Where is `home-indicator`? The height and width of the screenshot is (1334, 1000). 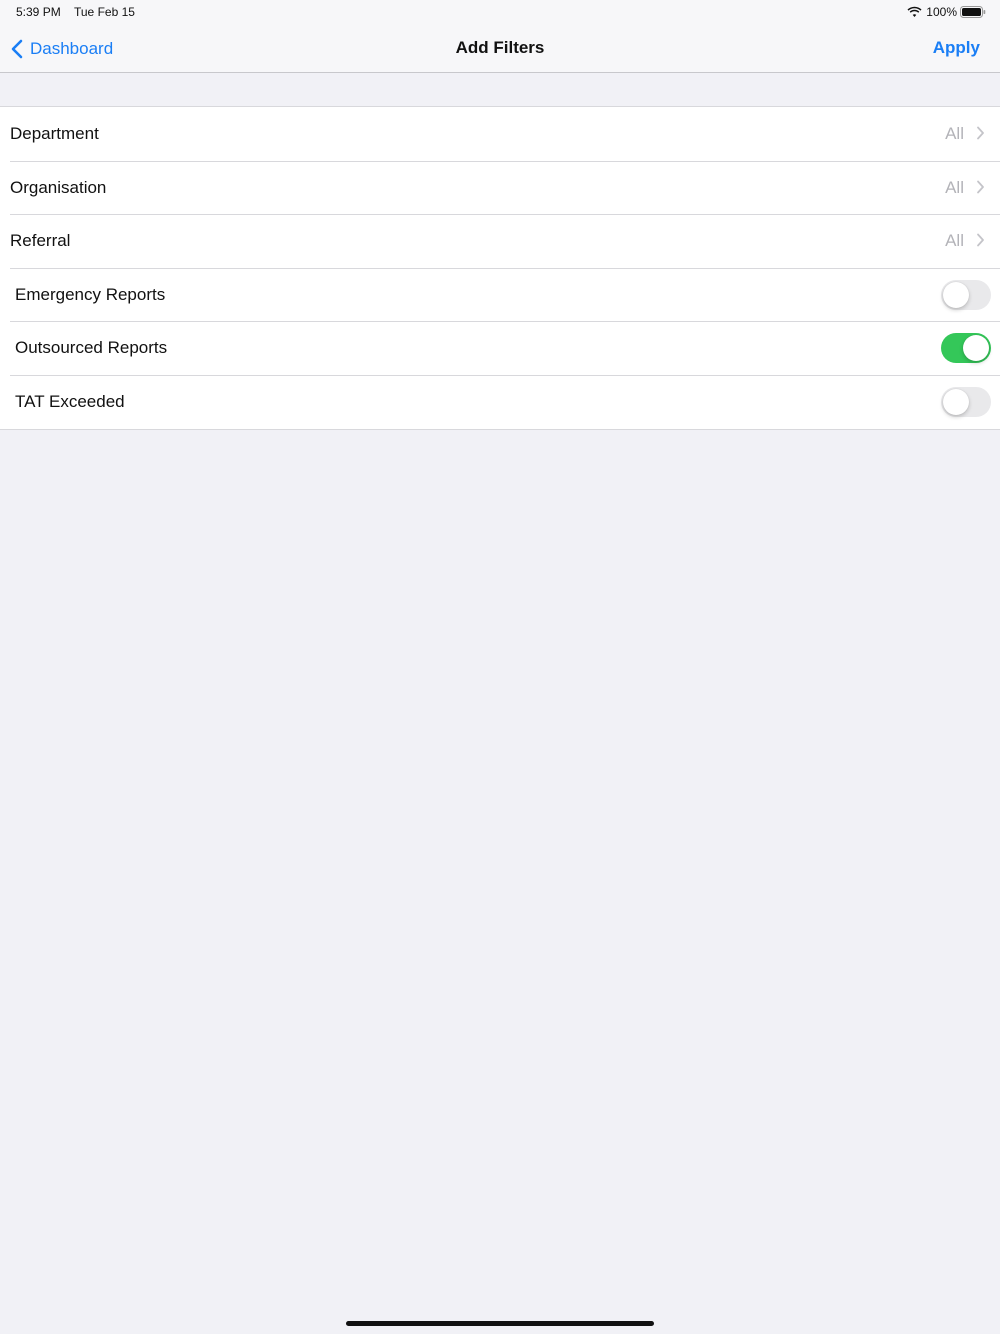
home-indicator is located at coordinates (500, 1323).